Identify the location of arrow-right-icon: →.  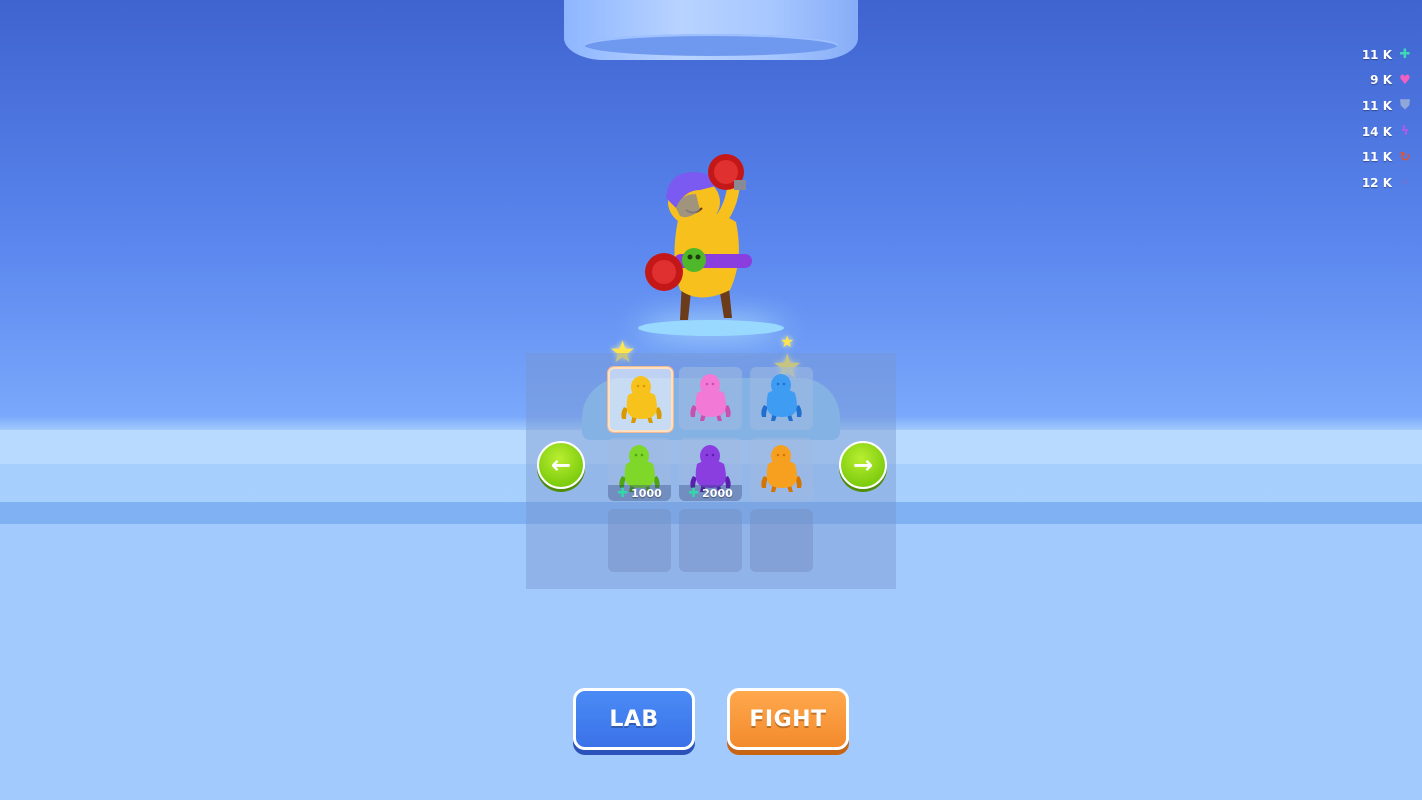
(863, 465).